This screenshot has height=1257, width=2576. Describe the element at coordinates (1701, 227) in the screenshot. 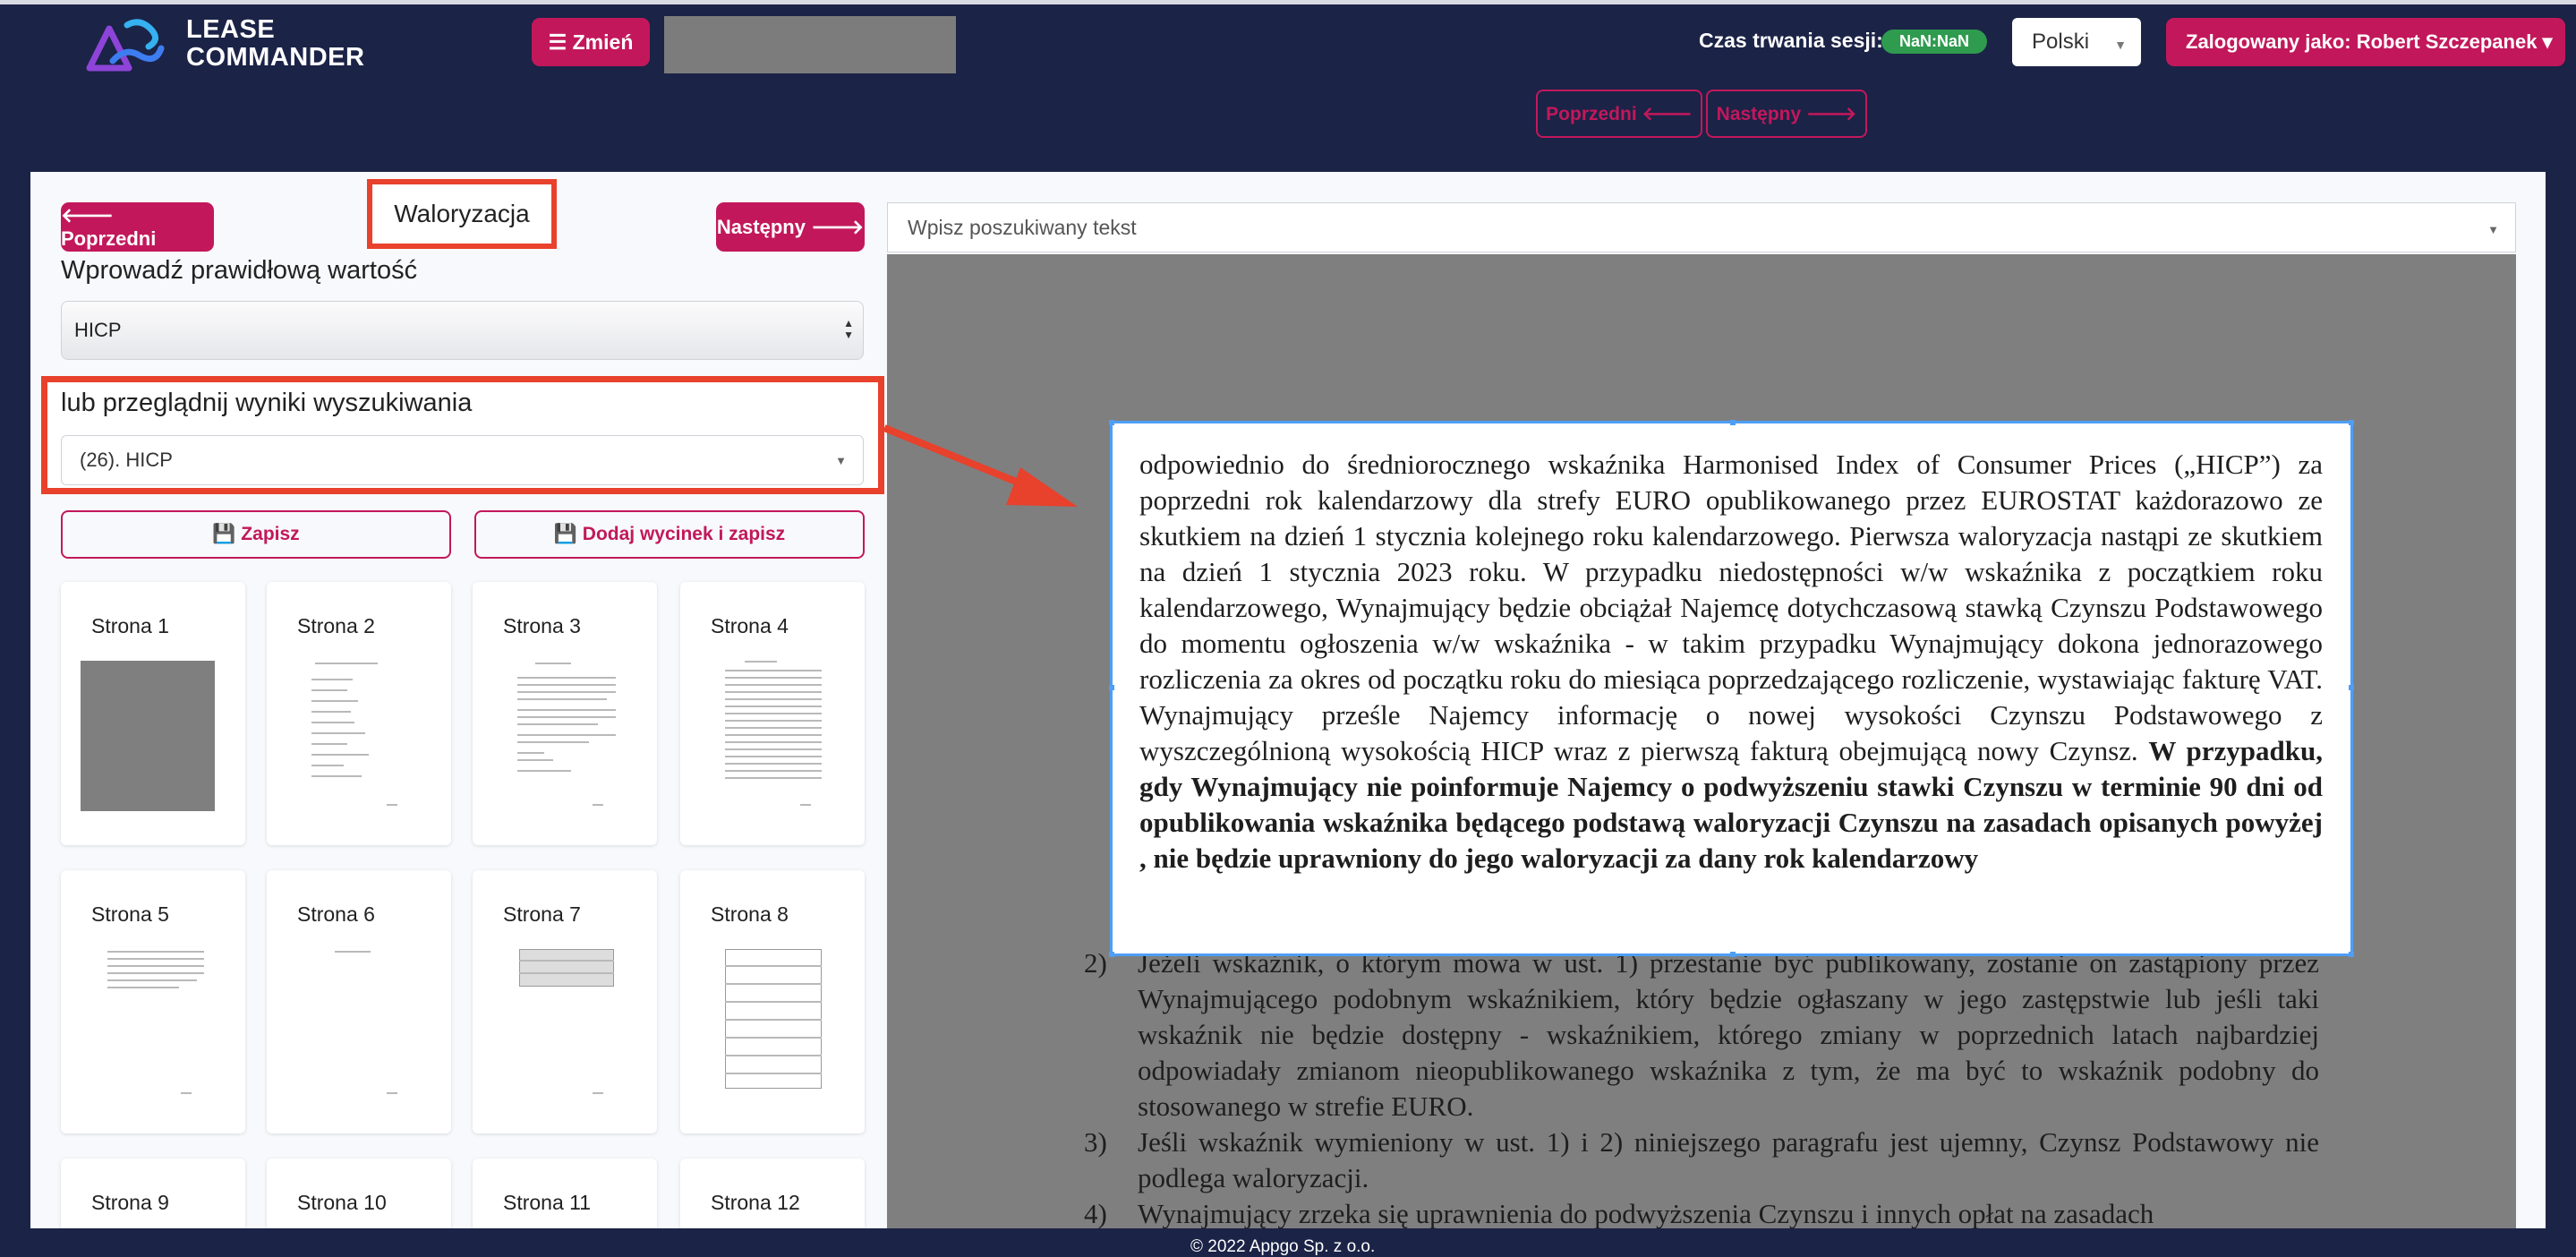

I see `document-search-input: Wpisz poszukiwany tekst ▼` at that location.